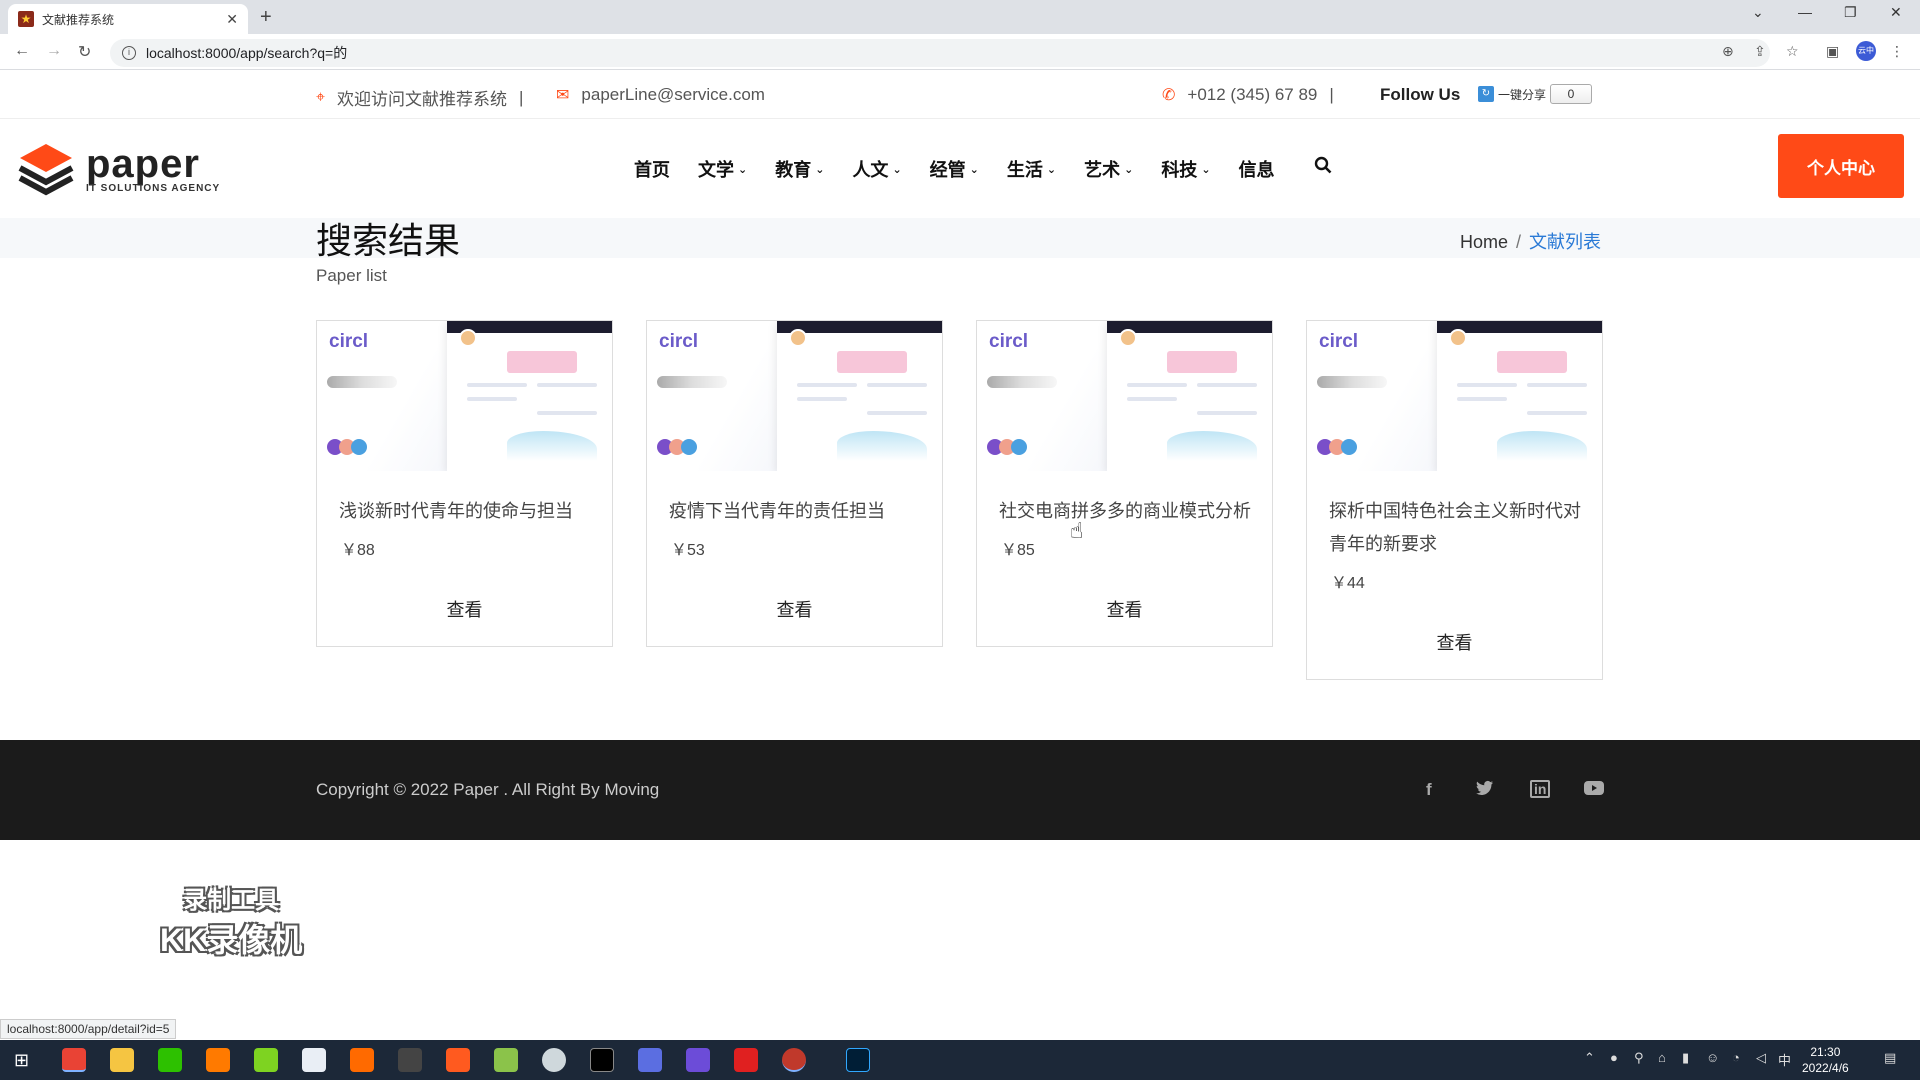  I want to click on share-icon: ⇪, so click(1760, 51).